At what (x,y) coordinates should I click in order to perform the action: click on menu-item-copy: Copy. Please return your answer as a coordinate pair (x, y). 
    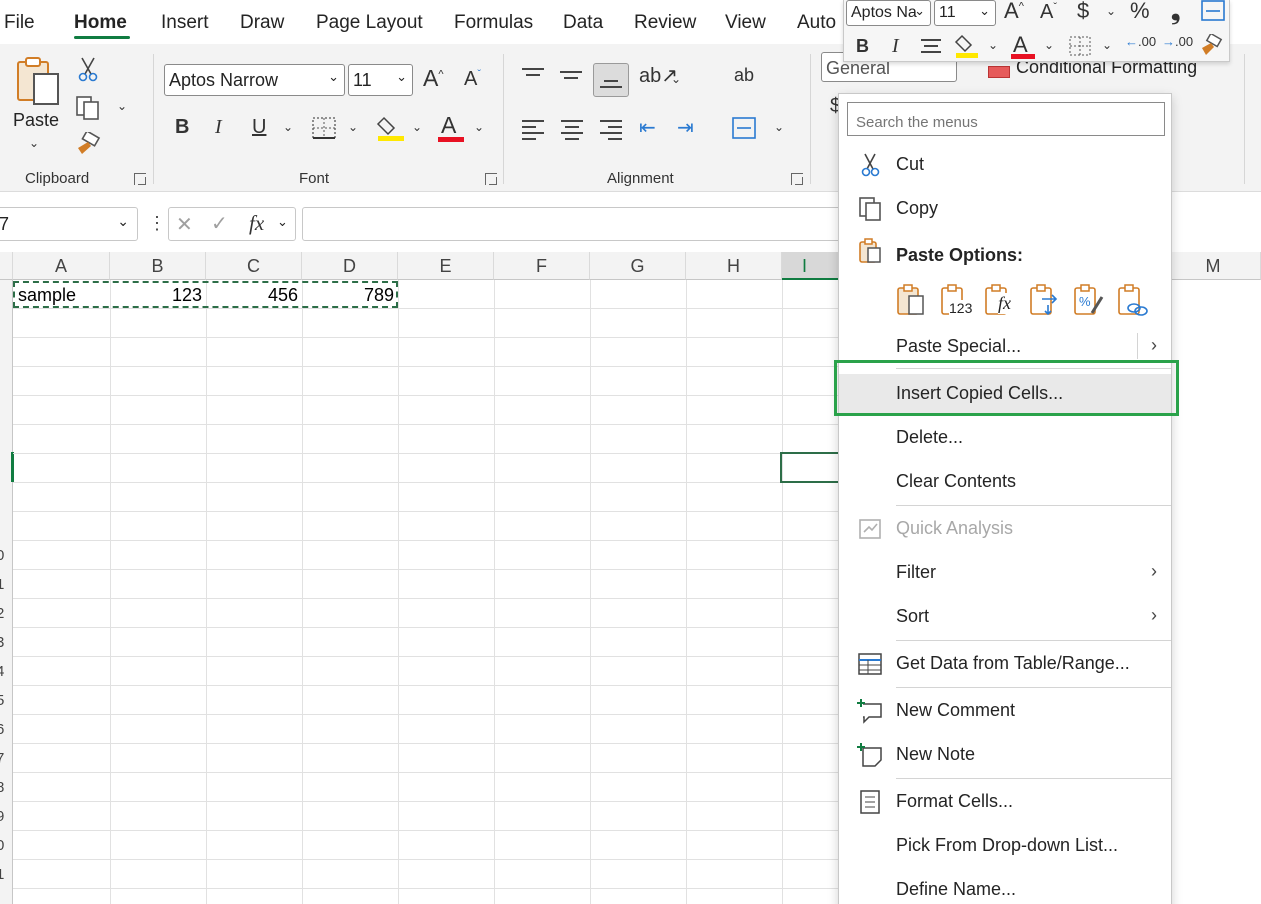
    Looking at the image, I should click on (1005, 209).